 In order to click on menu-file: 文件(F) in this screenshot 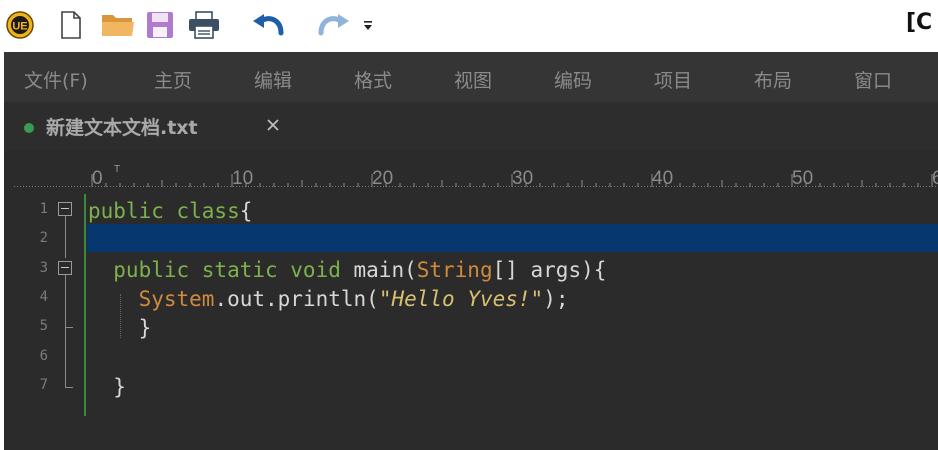, I will do `click(56, 79)`.